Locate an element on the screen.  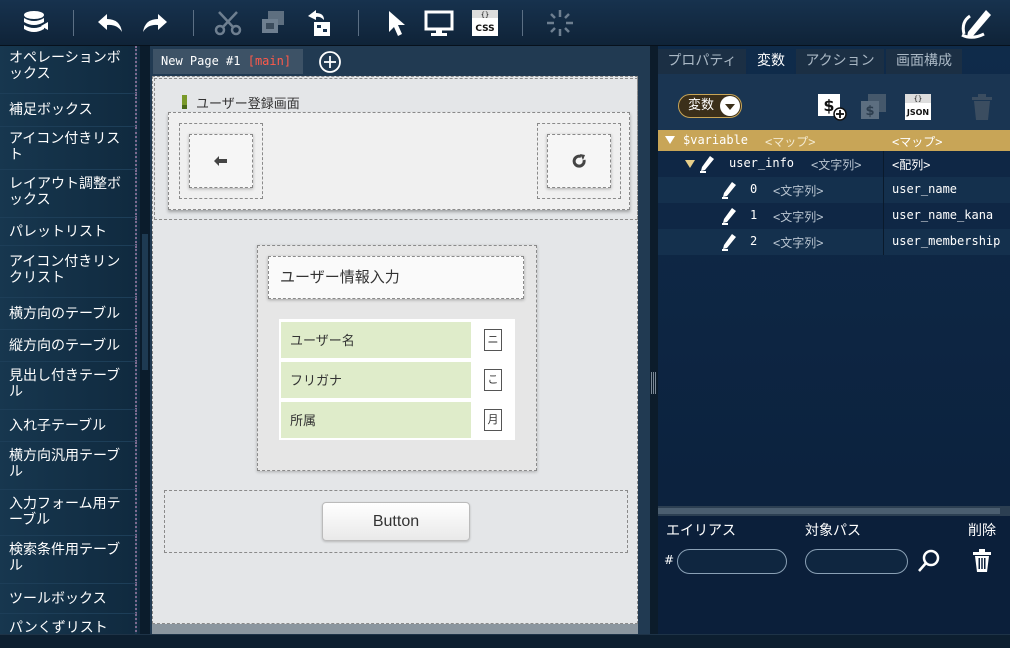
button-region: Button is located at coordinates (396, 521).